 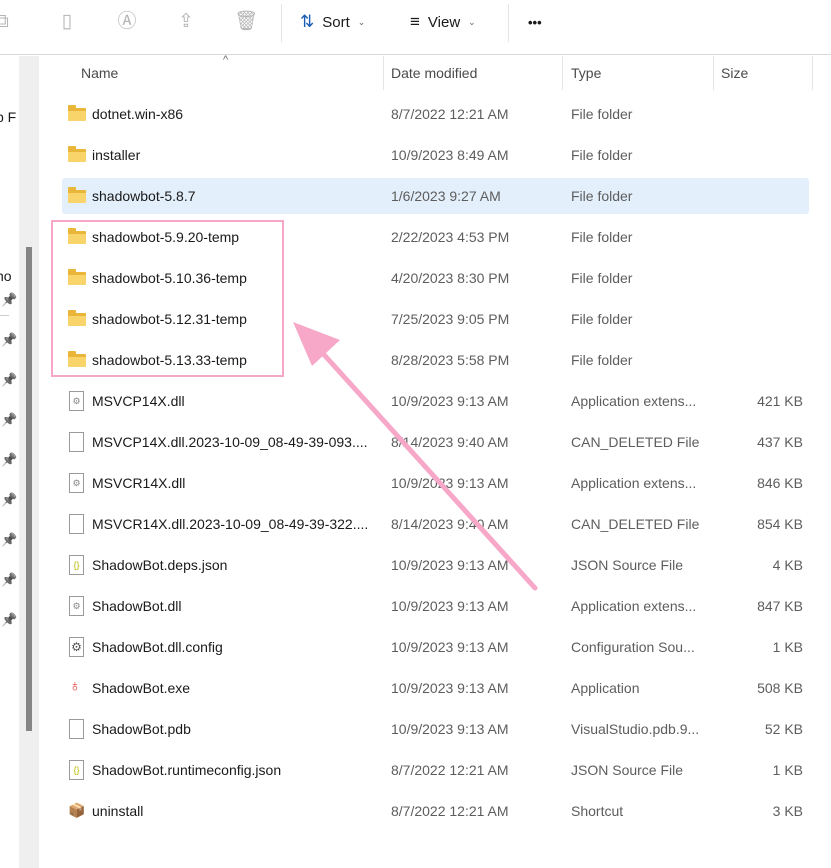 What do you see at coordinates (76, 647) in the screenshot?
I see `config-file-icon: ⚙` at bounding box center [76, 647].